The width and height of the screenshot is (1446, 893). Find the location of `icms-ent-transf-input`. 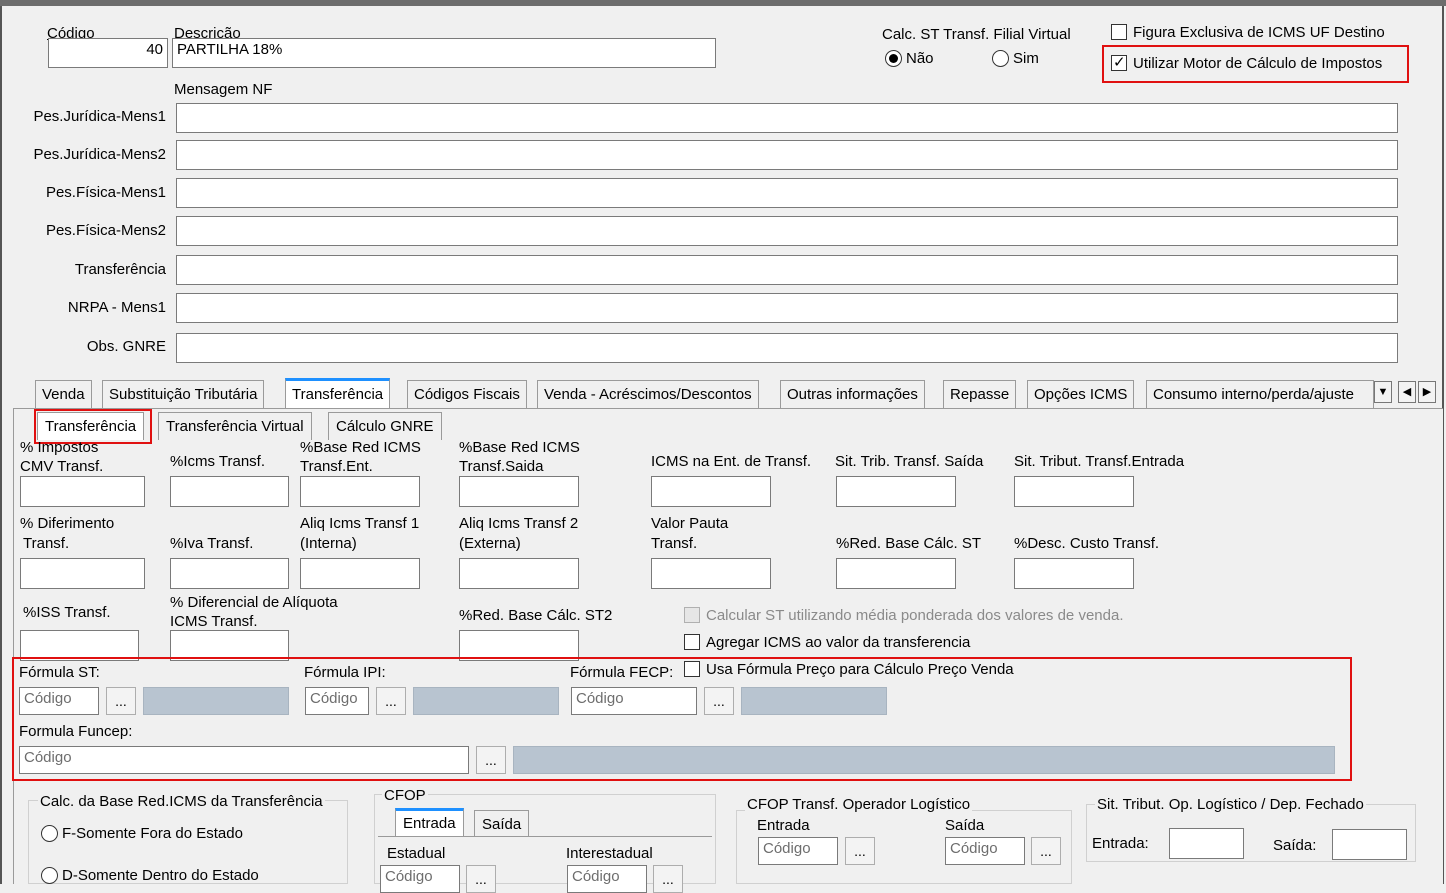

icms-ent-transf-input is located at coordinates (711, 491).